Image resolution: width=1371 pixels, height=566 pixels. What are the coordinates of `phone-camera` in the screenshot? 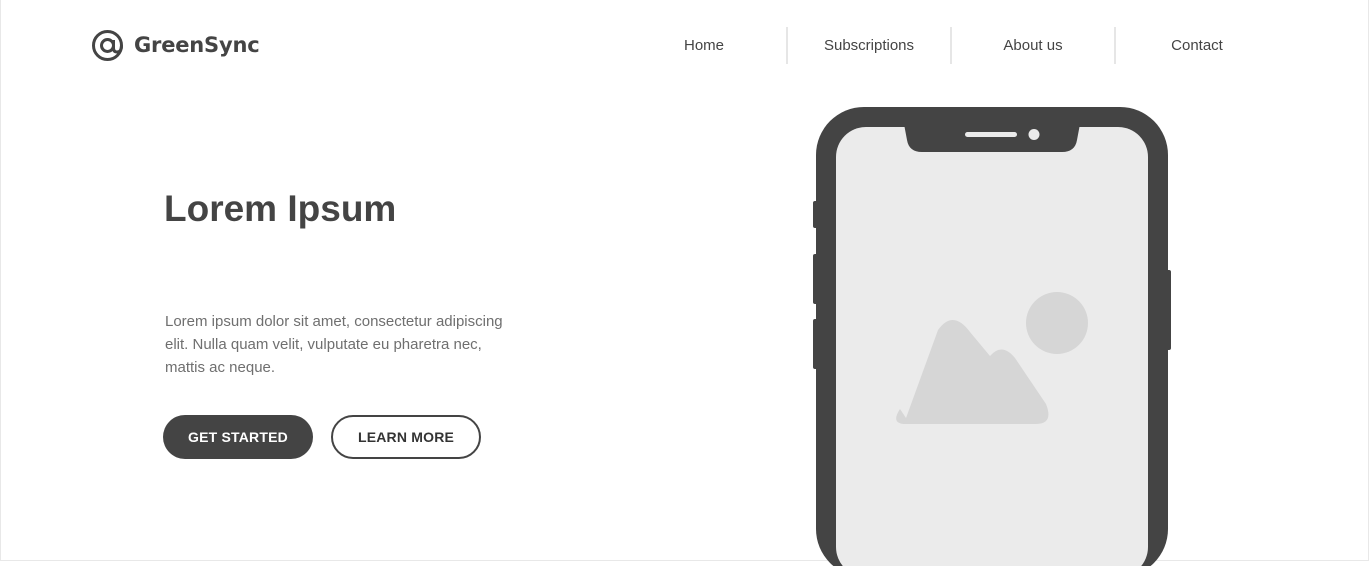 It's located at (1034, 134).